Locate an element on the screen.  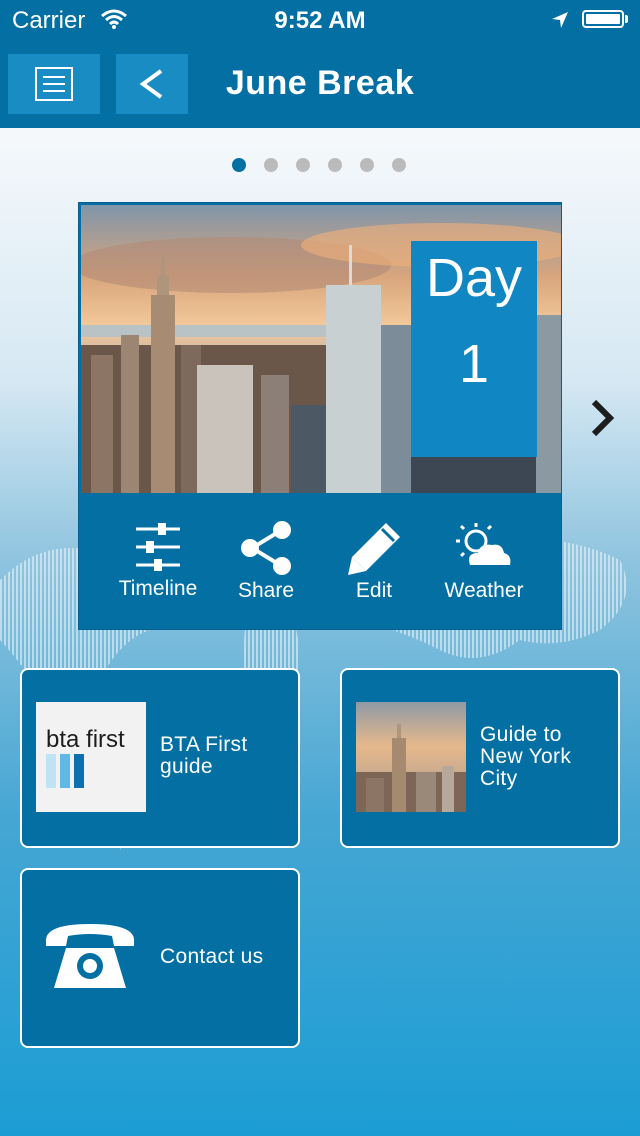
timeline-button: Timeline is located at coordinates (158, 561).